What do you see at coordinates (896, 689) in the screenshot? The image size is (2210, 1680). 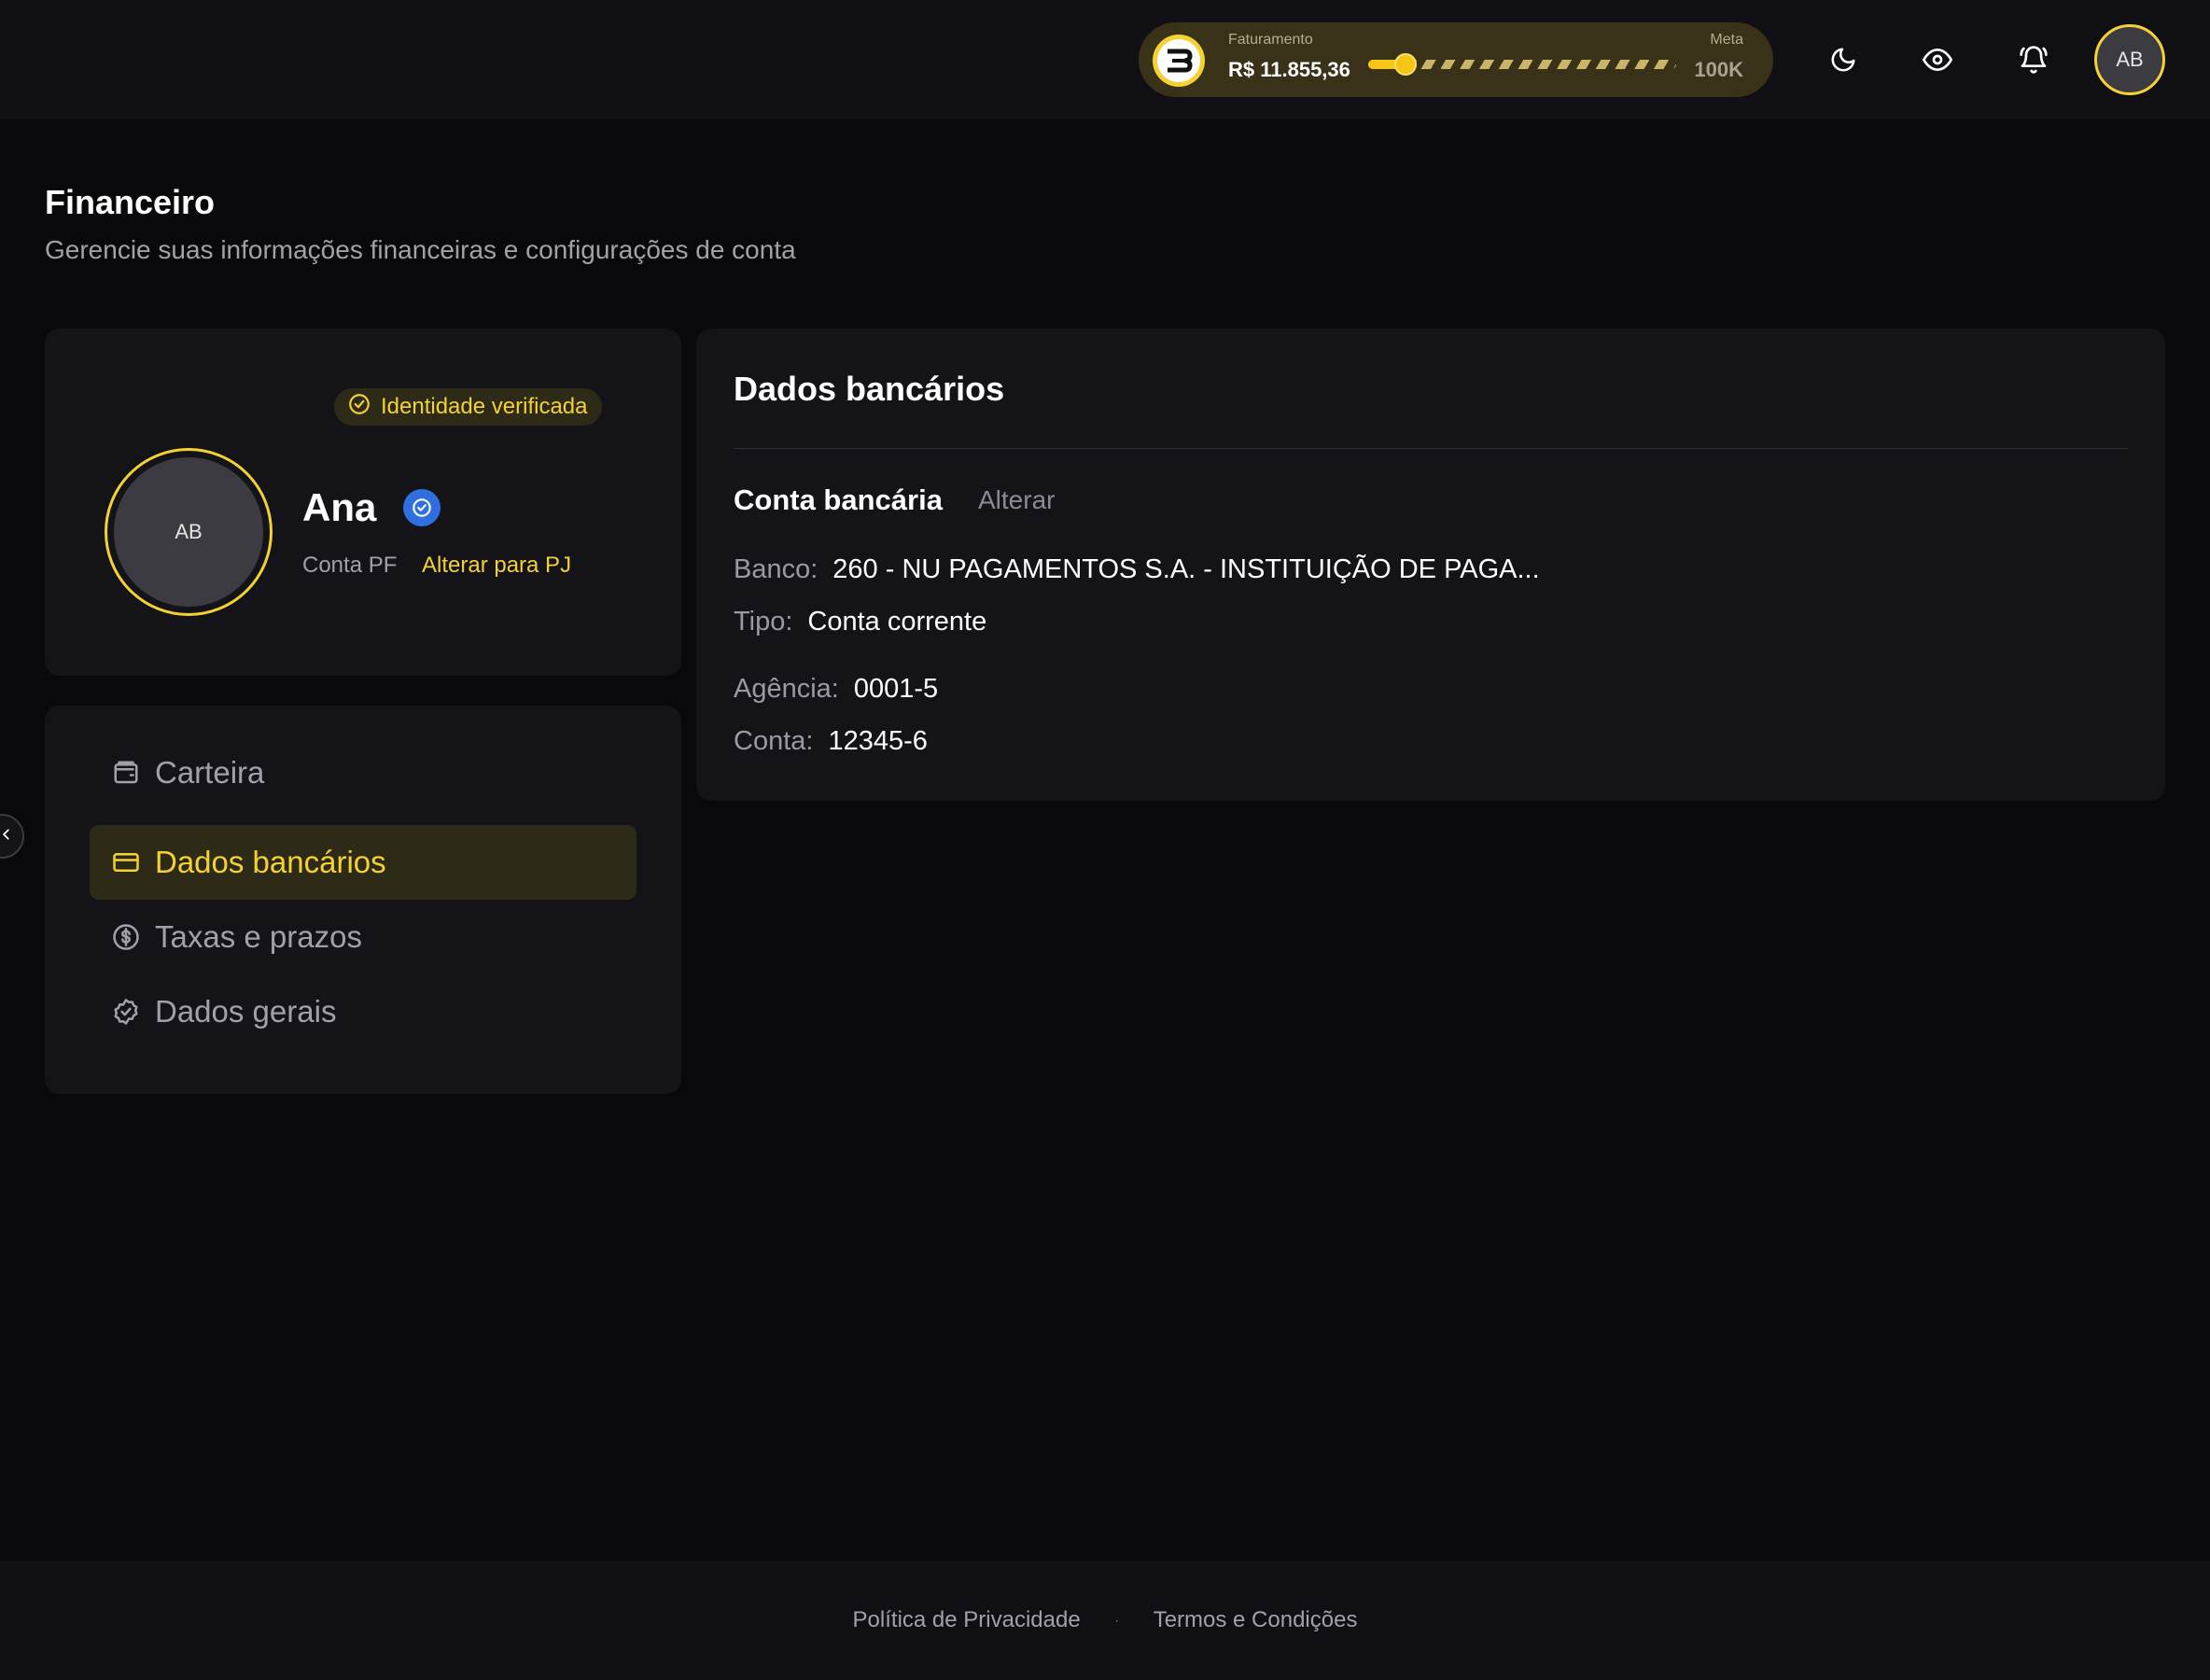 I see `agency-value: 0001-5` at bounding box center [896, 689].